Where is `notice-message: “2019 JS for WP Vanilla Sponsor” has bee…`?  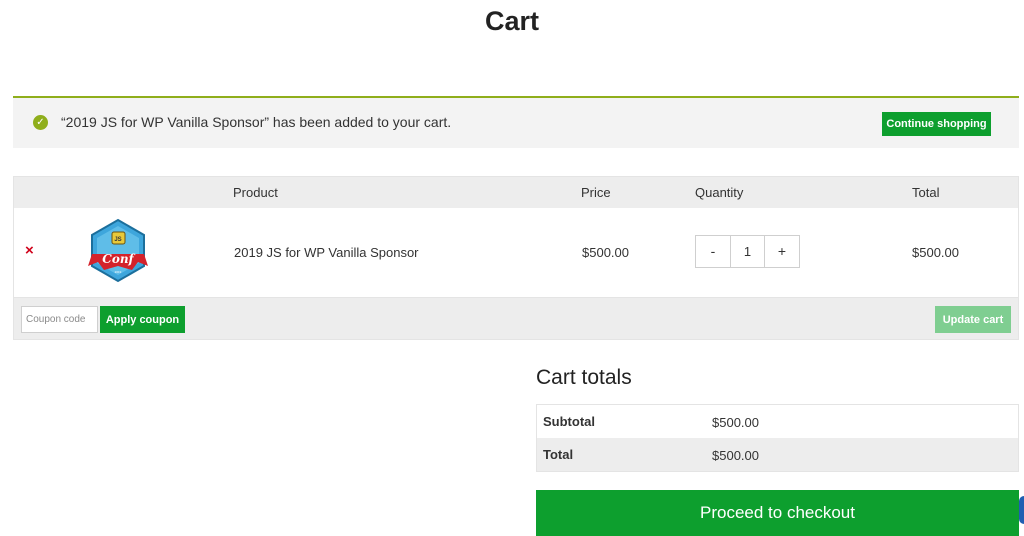
notice-message: “2019 JS for WP Vanilla Sponsor” has bee… is located at coordinates (256, 122).